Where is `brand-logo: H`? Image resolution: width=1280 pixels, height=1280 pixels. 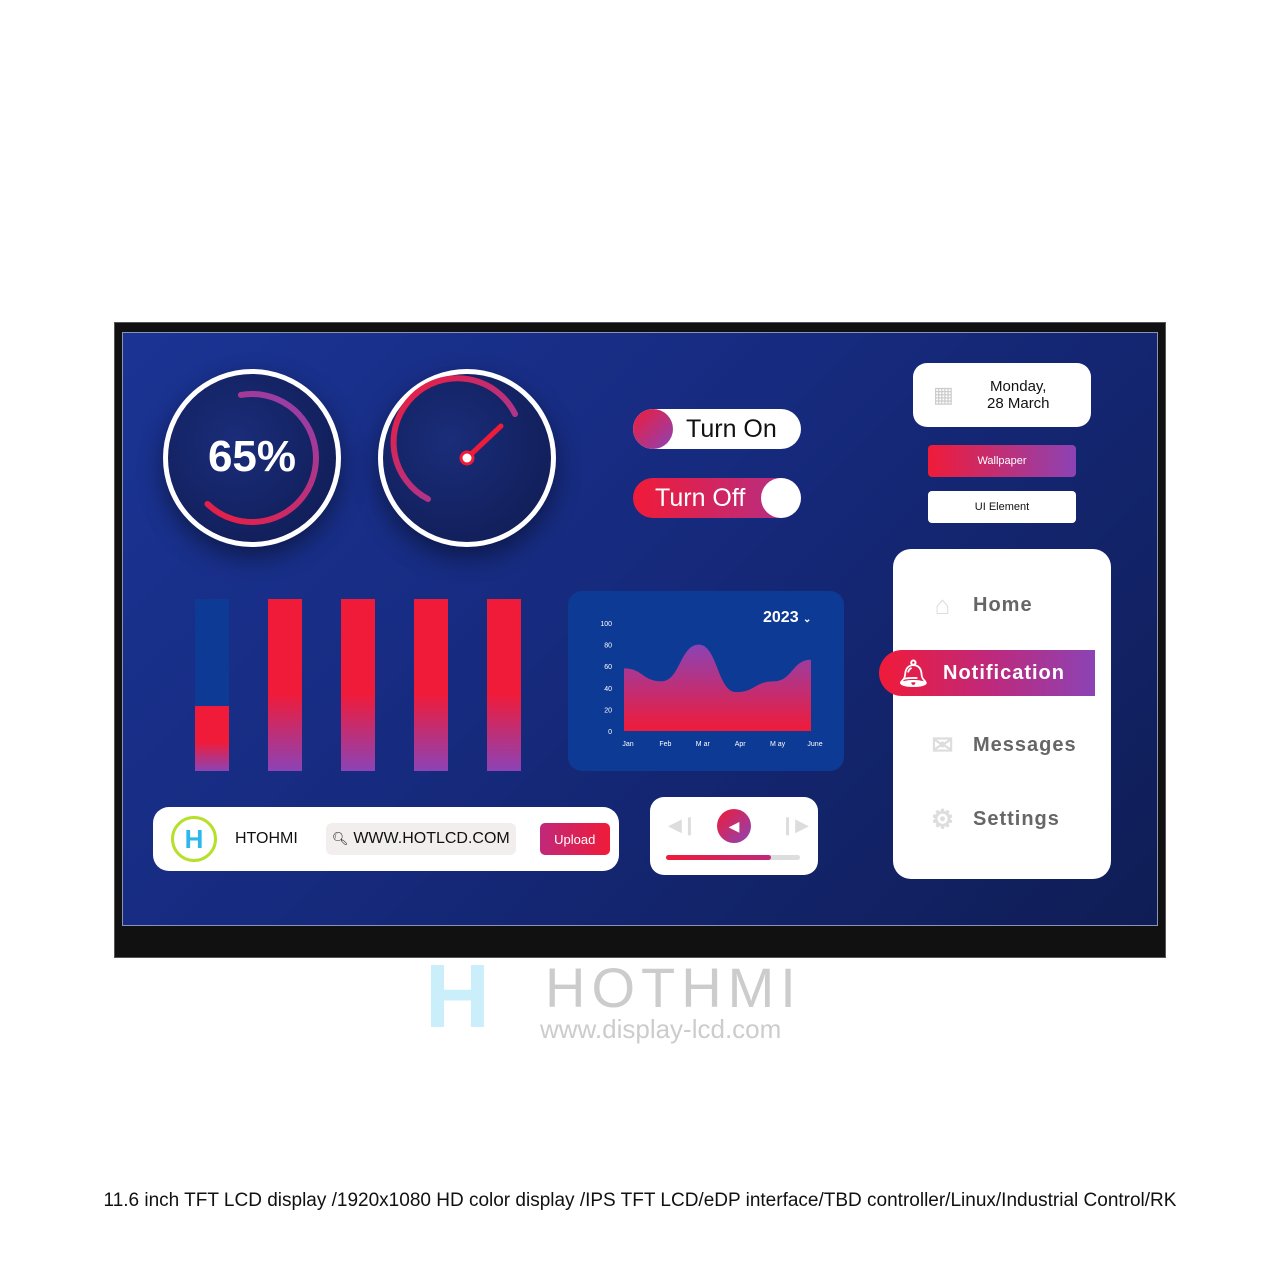 brand-logo: H is located at coordinates (194, 839).